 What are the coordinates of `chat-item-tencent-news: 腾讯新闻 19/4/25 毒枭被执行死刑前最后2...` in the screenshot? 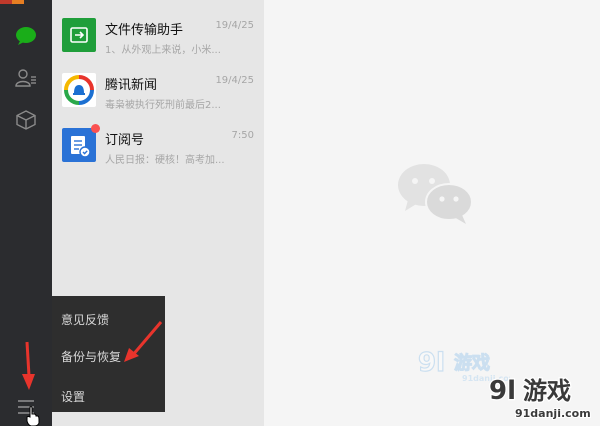 It's located at (158, 94).